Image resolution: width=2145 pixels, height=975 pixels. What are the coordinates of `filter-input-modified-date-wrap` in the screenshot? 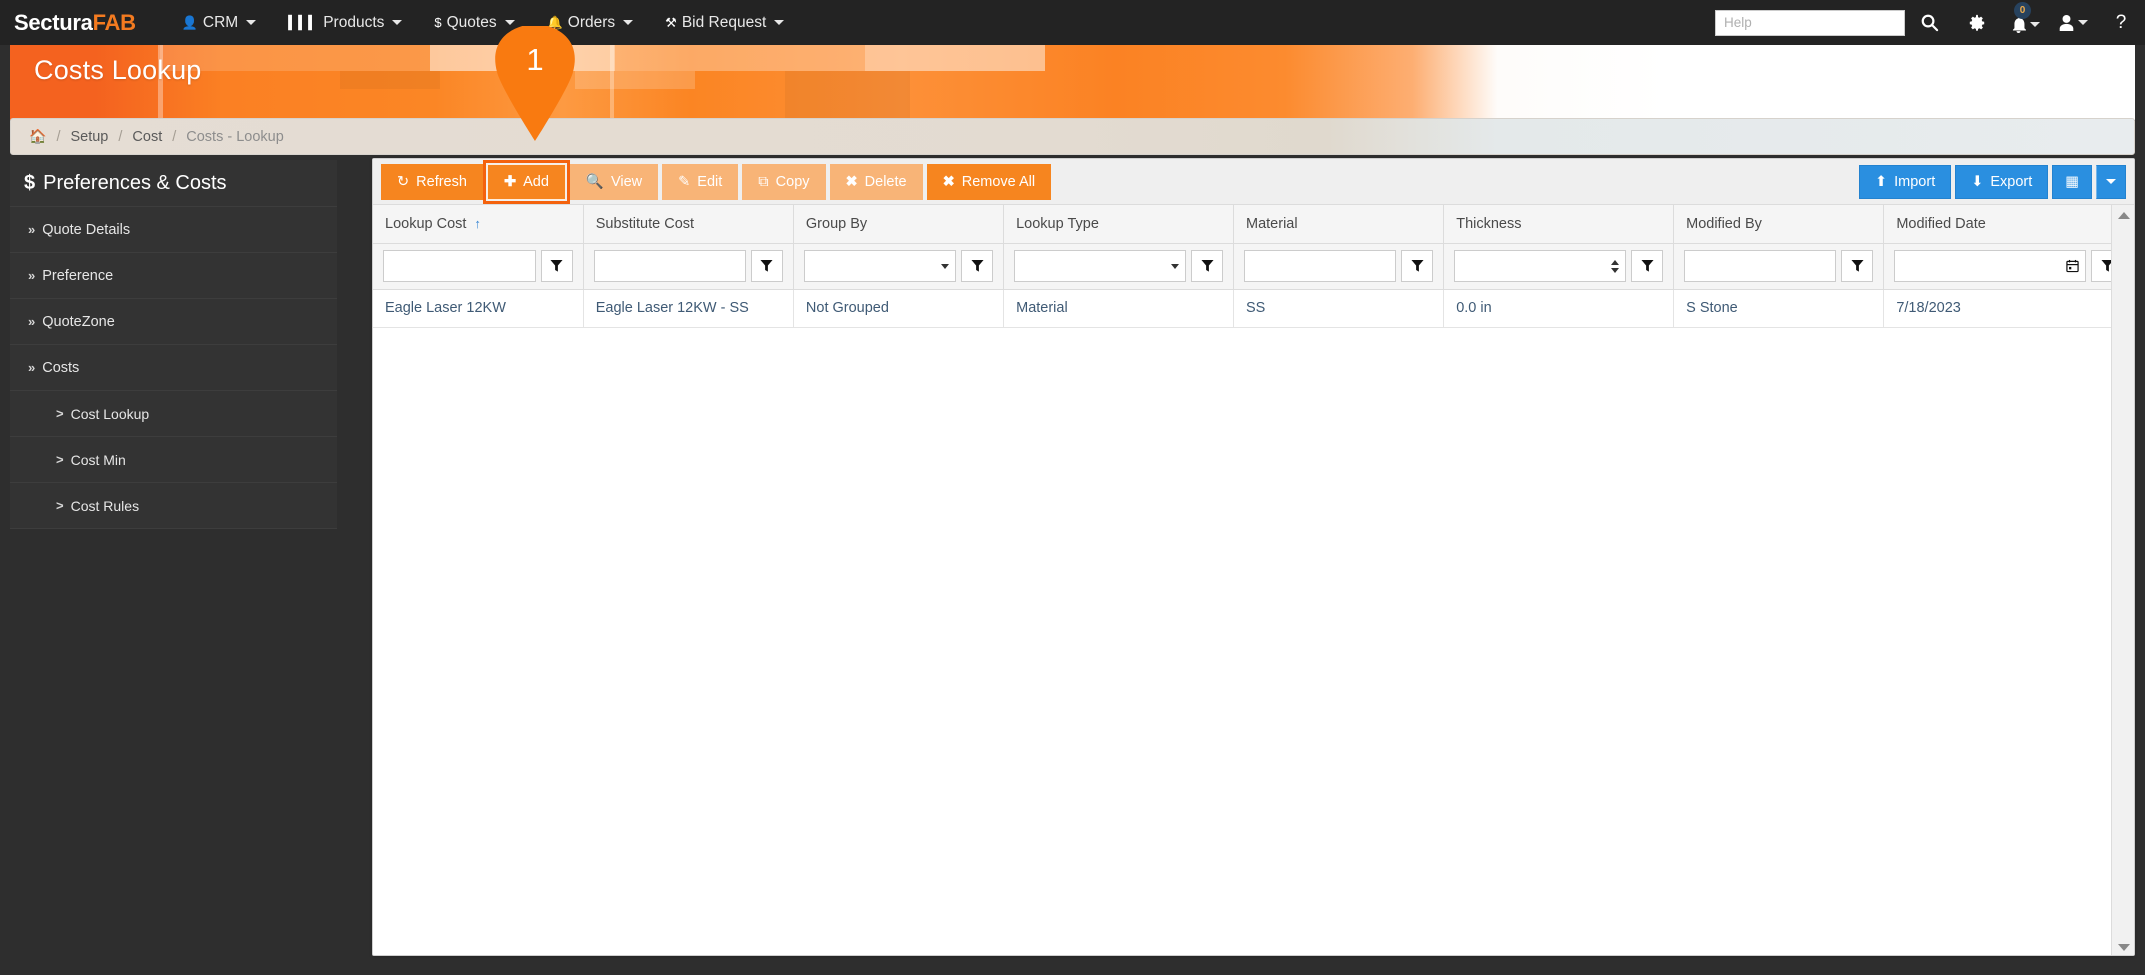 It's located at (1990, 266).